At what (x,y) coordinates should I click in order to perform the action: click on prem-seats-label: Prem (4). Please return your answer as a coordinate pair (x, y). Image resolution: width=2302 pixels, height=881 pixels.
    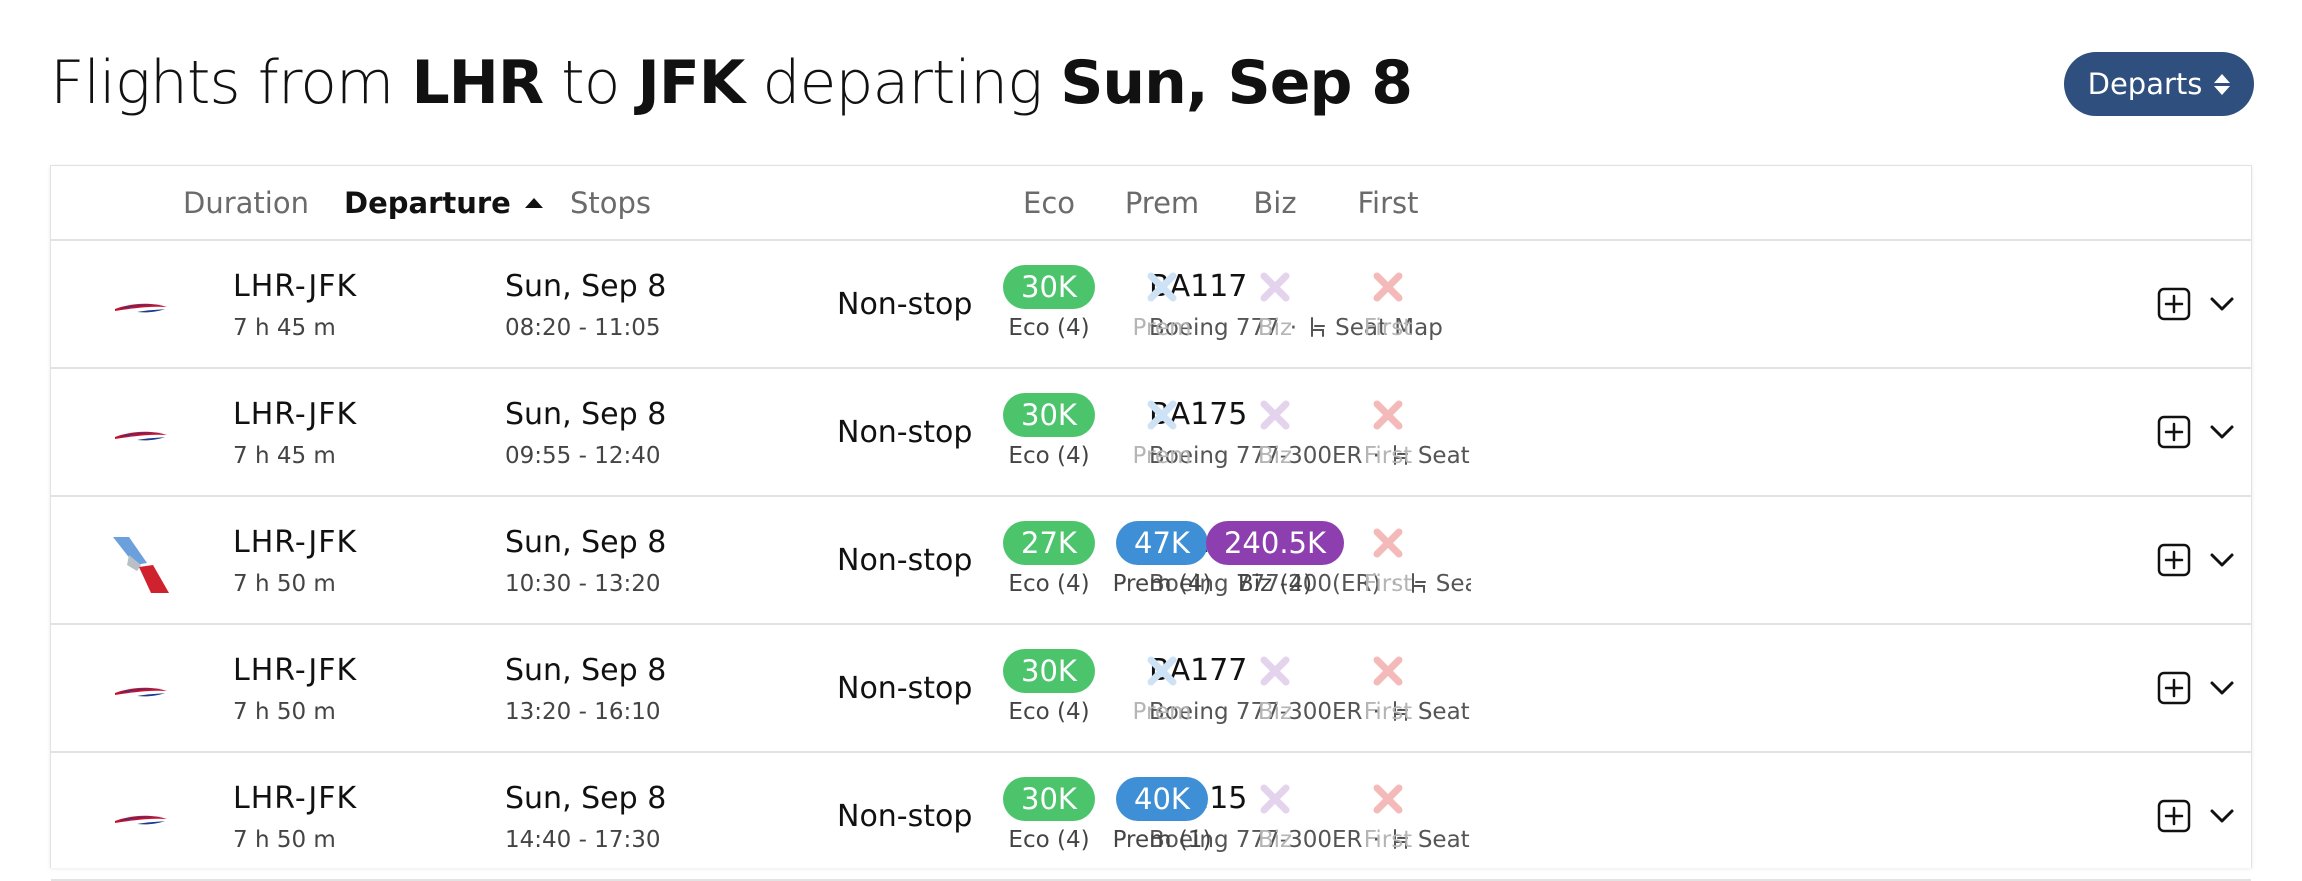
    Looking at the image, I should click on (1162, 584).